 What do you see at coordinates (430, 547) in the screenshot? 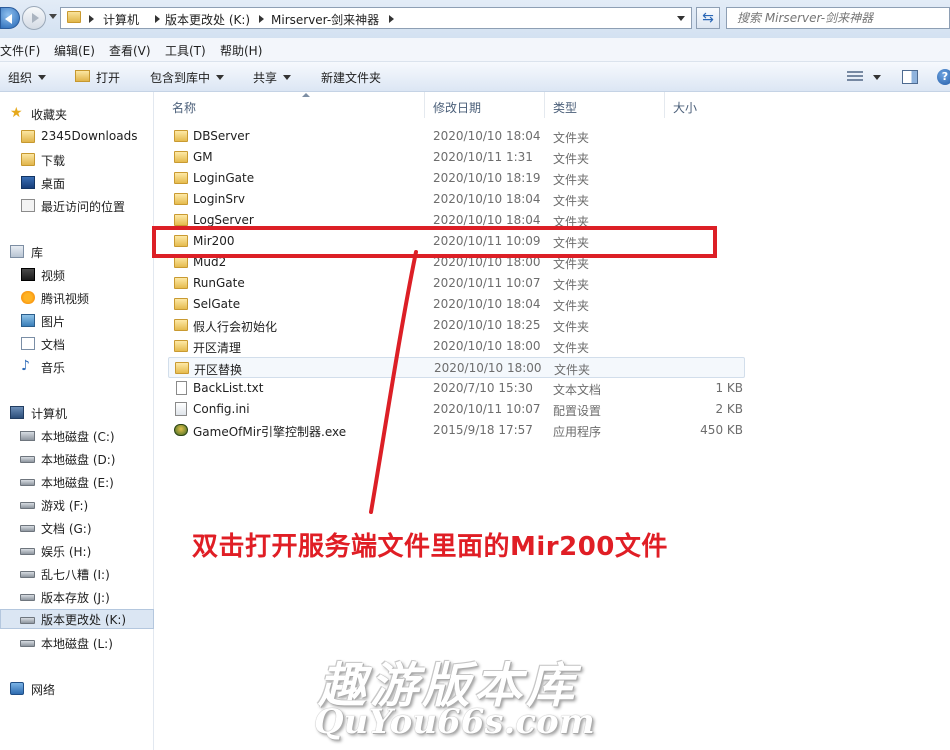
I see `instruction-annotation: 双击打开服务端文件里面的Mir200文件` at bounding box center [430, 547].